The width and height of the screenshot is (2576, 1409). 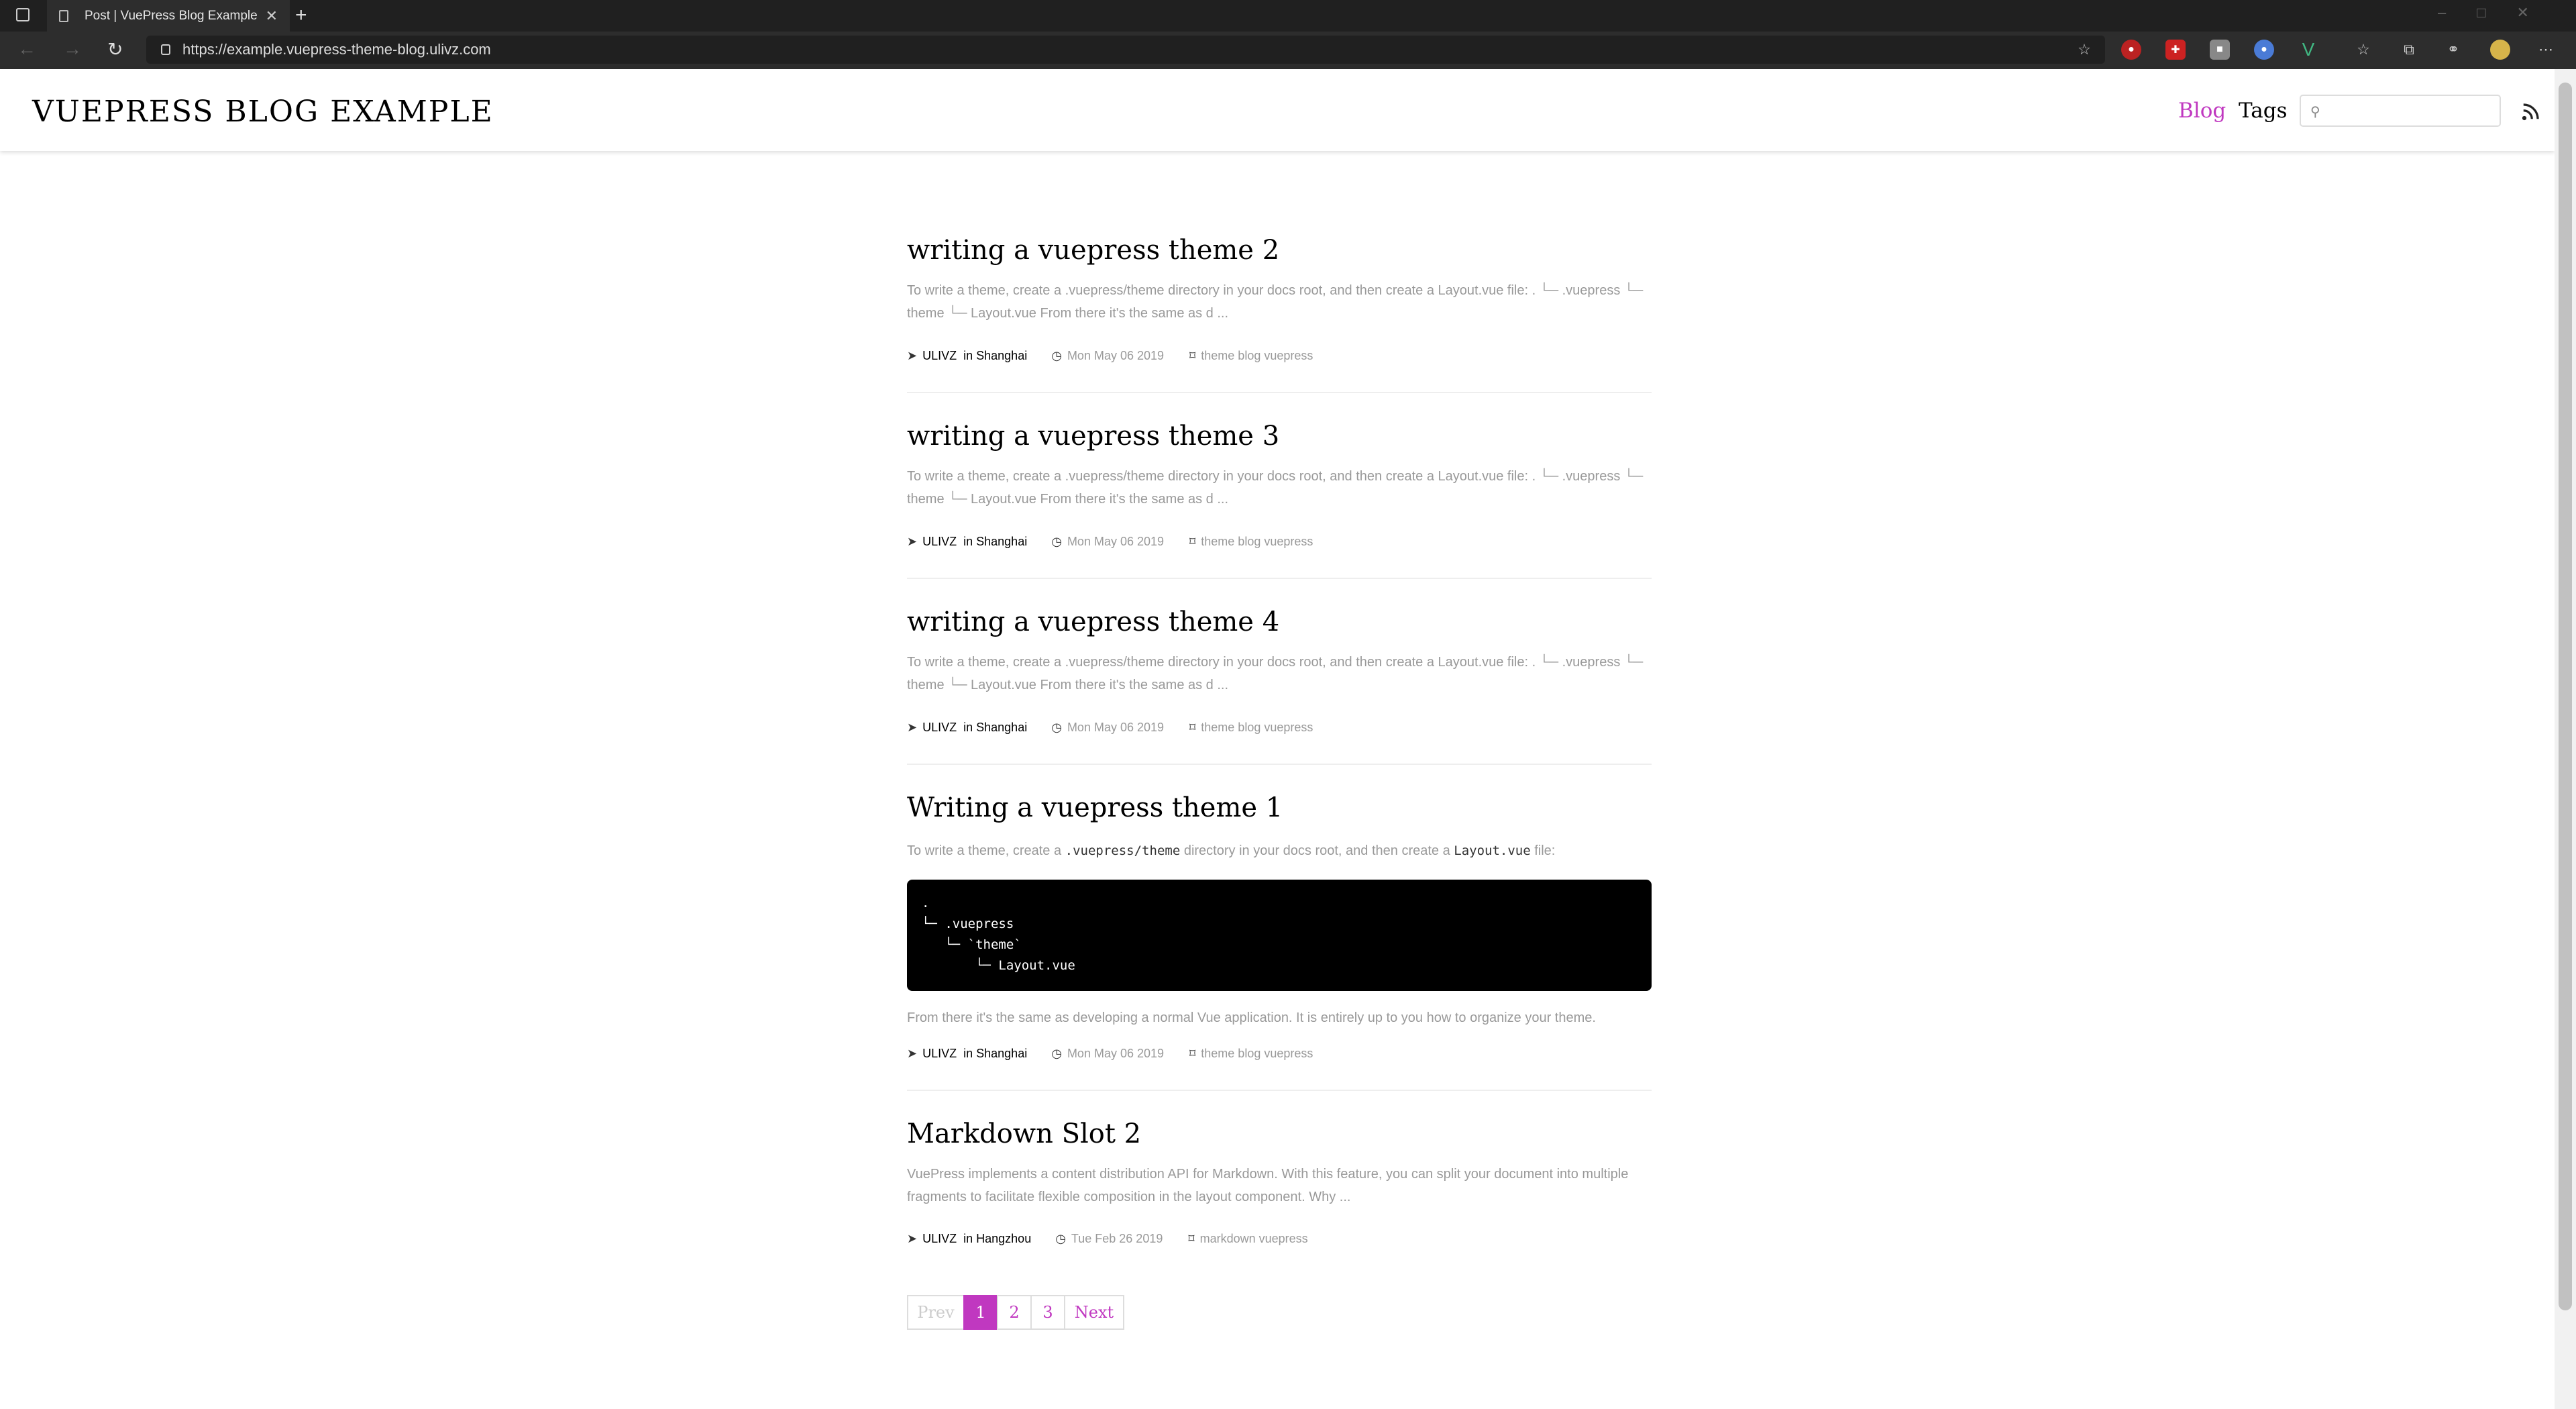 I want to click on search-icon: ⚲, so click(x=2315, y=112).